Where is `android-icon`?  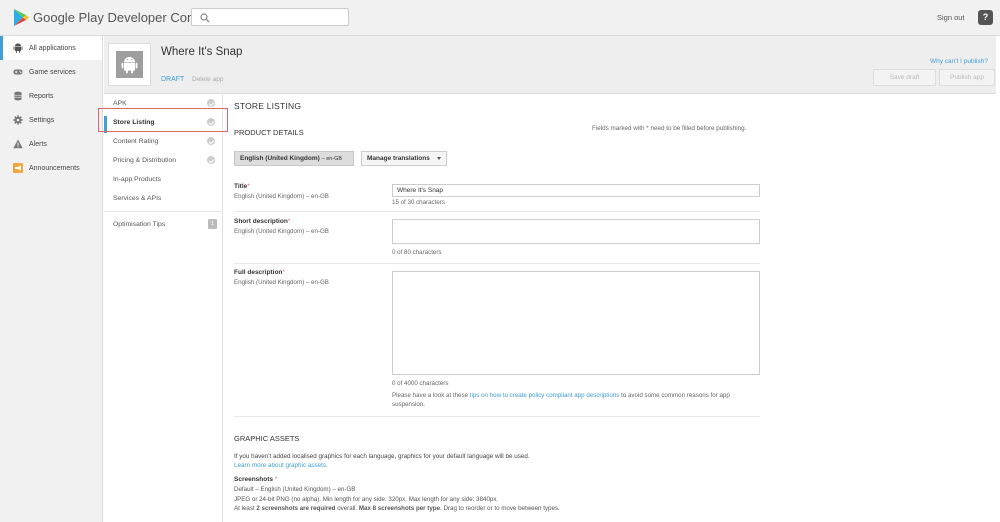
android-icon is located at coordinates (129, 65).